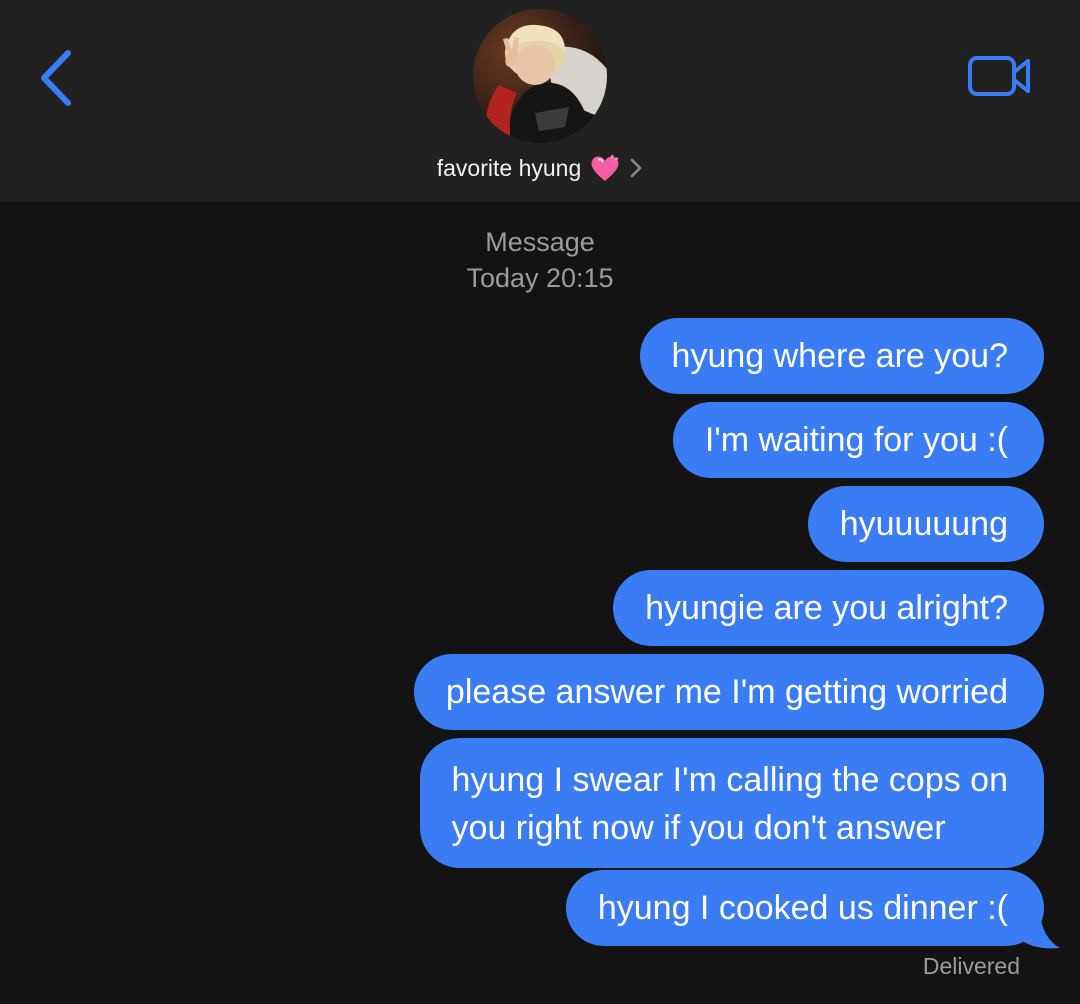 This screenshot has height=1004, width=1080. What do you see at coordinates (698, 828) in the screenshot?
I see `message-line: you right now if you don't answer` at bounding box center [698, 828].